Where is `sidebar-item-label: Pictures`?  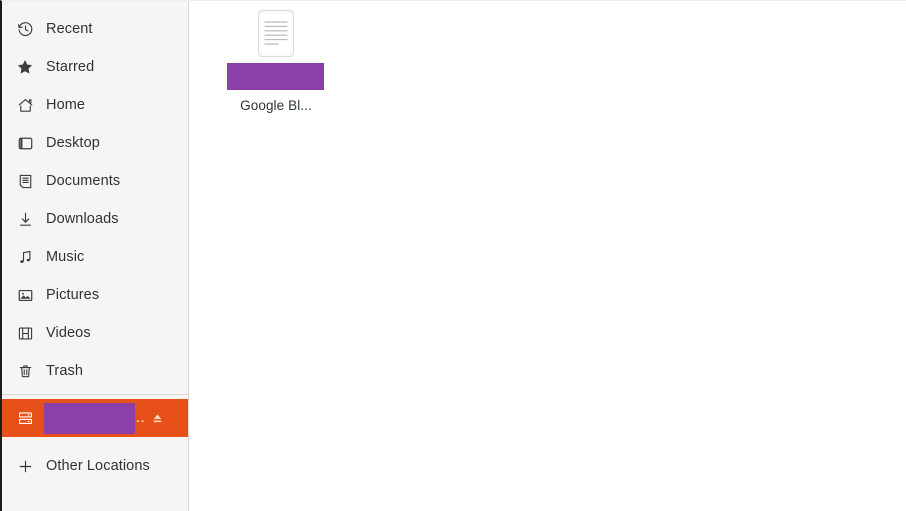
sidebar-item-label: Pictures is located at coordinates (73, 294).